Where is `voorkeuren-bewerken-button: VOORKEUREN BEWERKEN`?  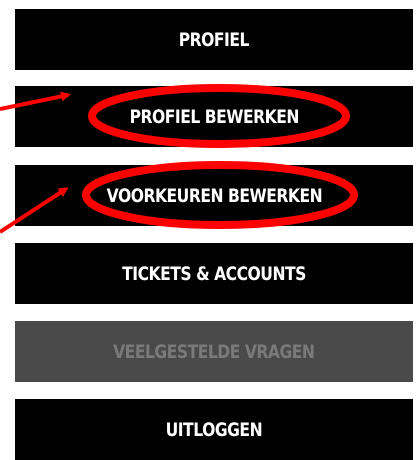
voorkeuren-bewerken-button: VOORKEUREN BEWERKEN is located at coordinates (214, 195).